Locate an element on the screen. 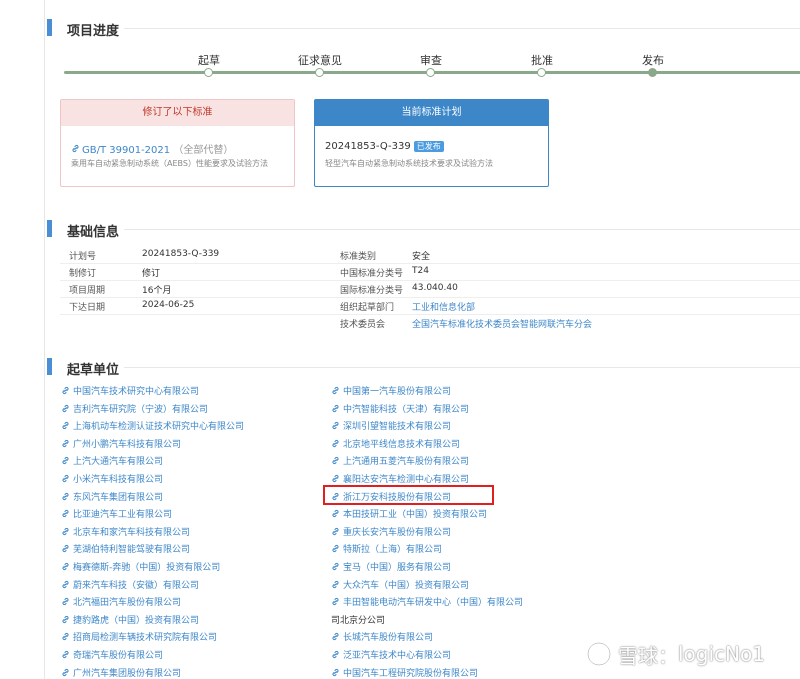 The height and width of the screenshot is (679, 800). drafting-unit-name: 招商局检测车辆技术研究院有限公司 is located at coordinates (145, 638).